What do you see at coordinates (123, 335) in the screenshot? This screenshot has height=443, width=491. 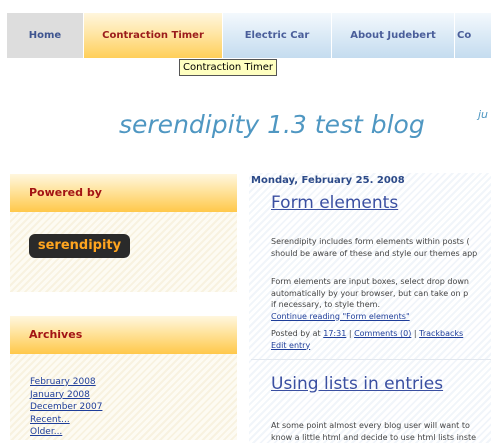 I see `sidebar-title-archives: Archives` at bounding box center [123, 335].